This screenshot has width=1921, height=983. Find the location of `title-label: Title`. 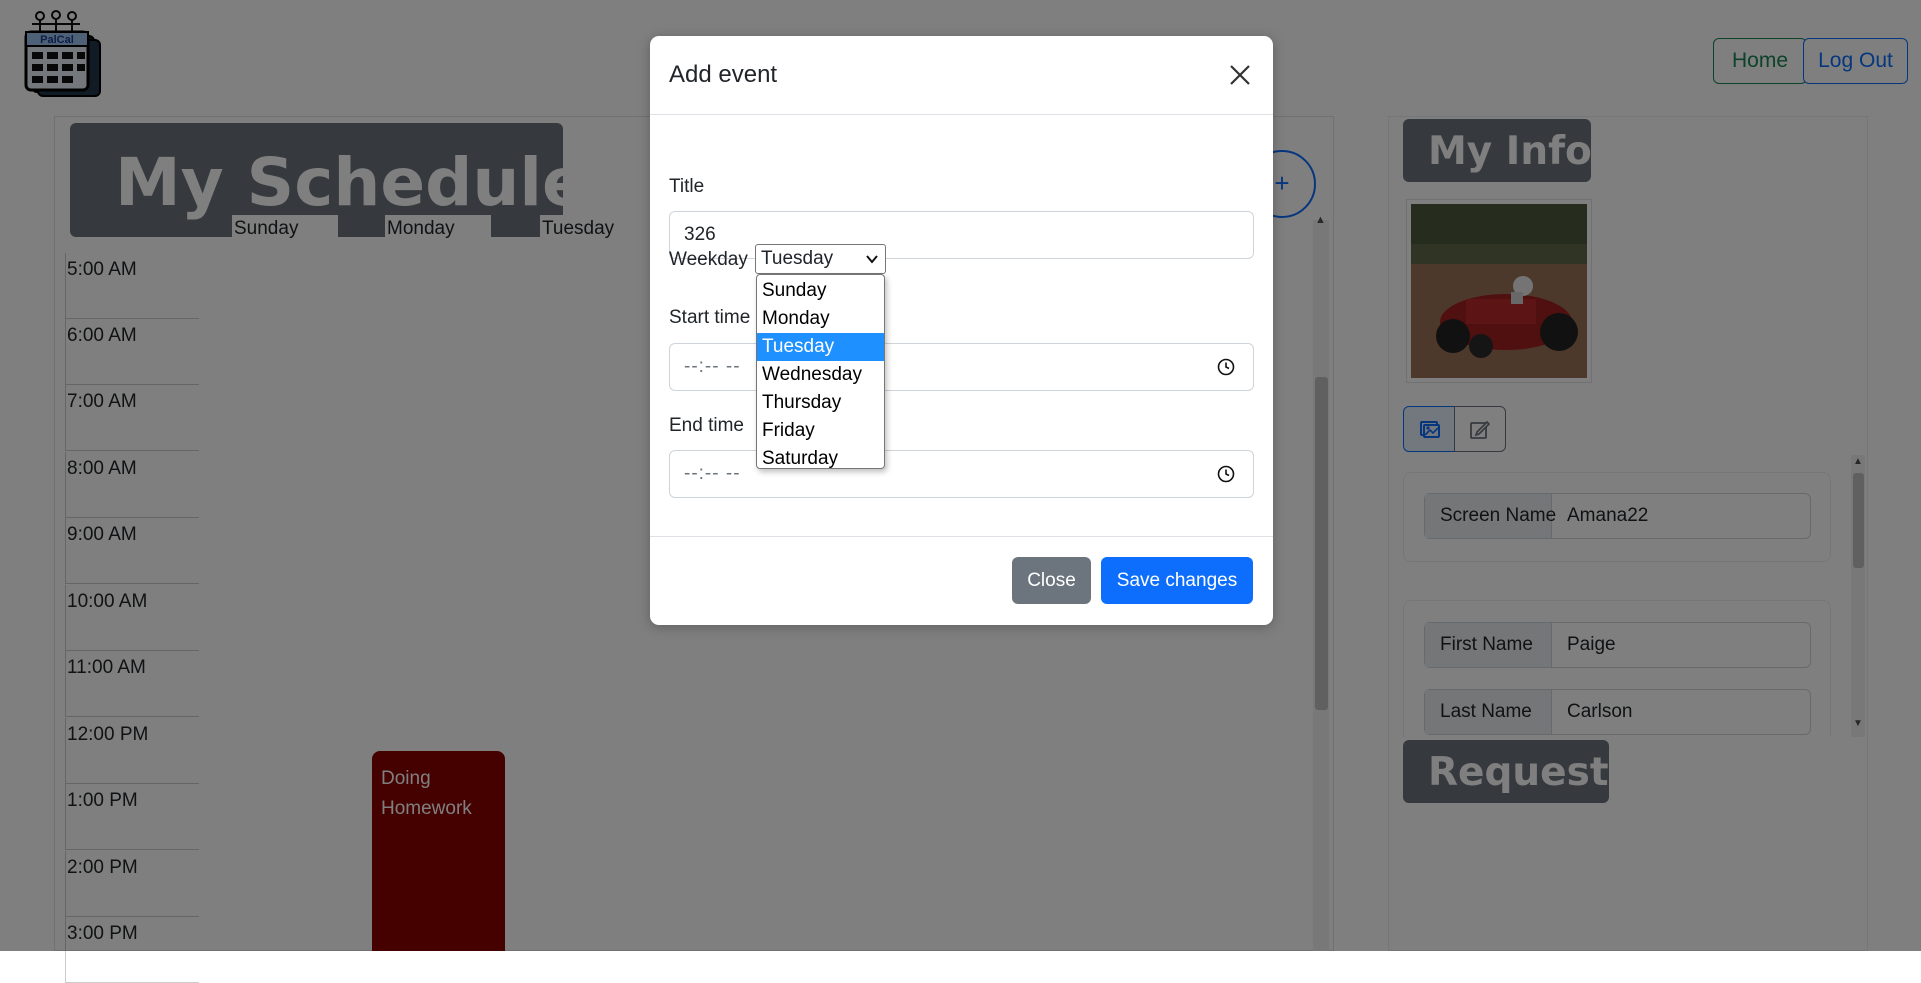

title-label: Title is located at coordinates (687, 186).